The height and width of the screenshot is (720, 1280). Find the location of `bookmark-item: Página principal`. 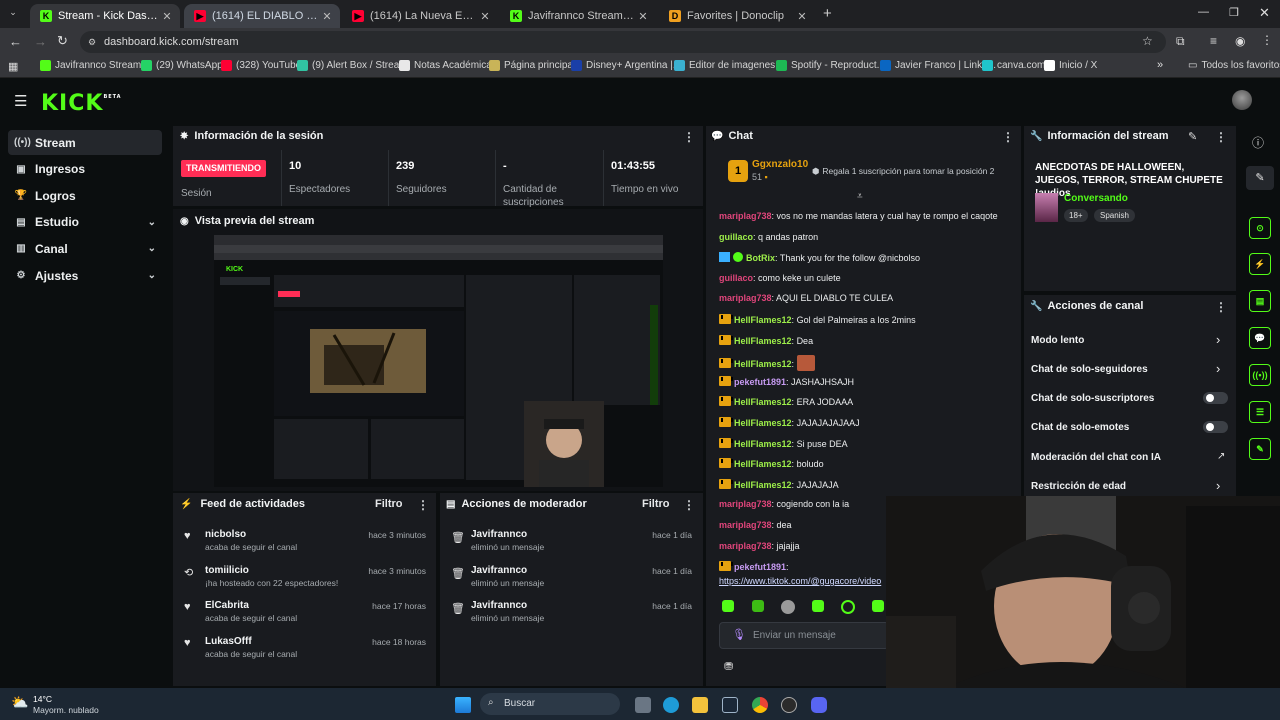

bookmark-item: Página principal is located at coordinates (532, 65).